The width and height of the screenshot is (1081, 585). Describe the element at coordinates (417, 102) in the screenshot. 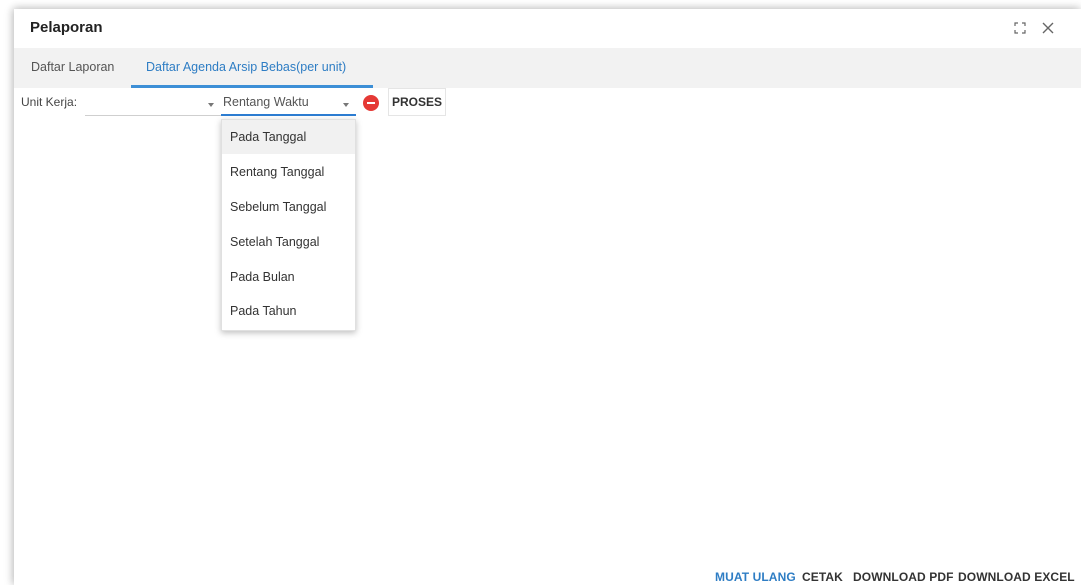

I see `proses-button: PROSES` at that location.